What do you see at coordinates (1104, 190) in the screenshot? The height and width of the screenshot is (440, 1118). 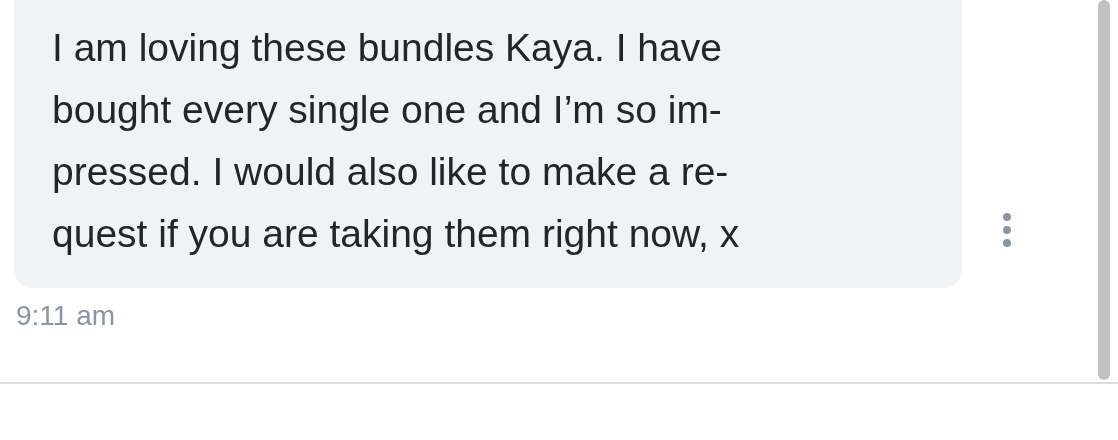 I see `scrollbar` at bounding box center [1104, 190].